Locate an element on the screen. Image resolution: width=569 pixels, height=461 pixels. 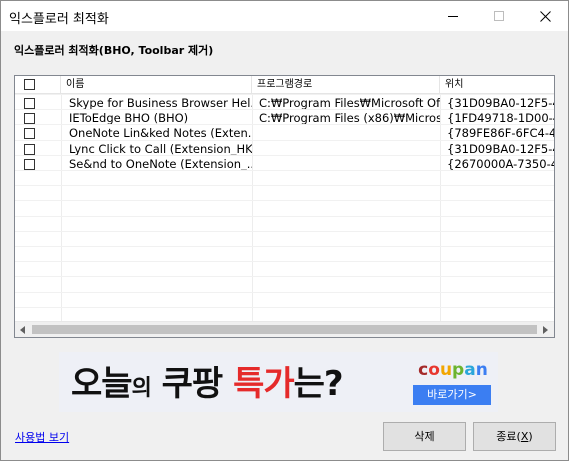
banner-text-1: 오늘 is located at coordinates (102, 384).